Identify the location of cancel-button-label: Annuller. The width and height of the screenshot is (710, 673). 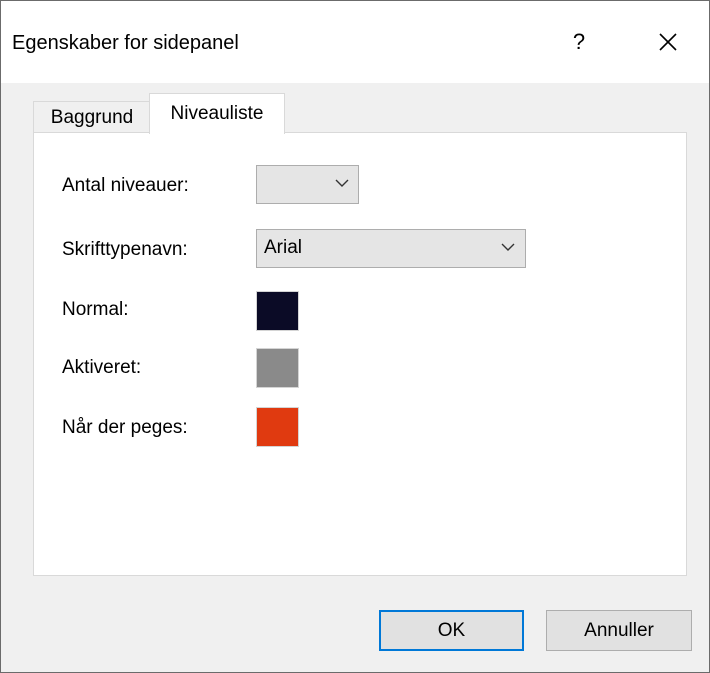
(619, 630).